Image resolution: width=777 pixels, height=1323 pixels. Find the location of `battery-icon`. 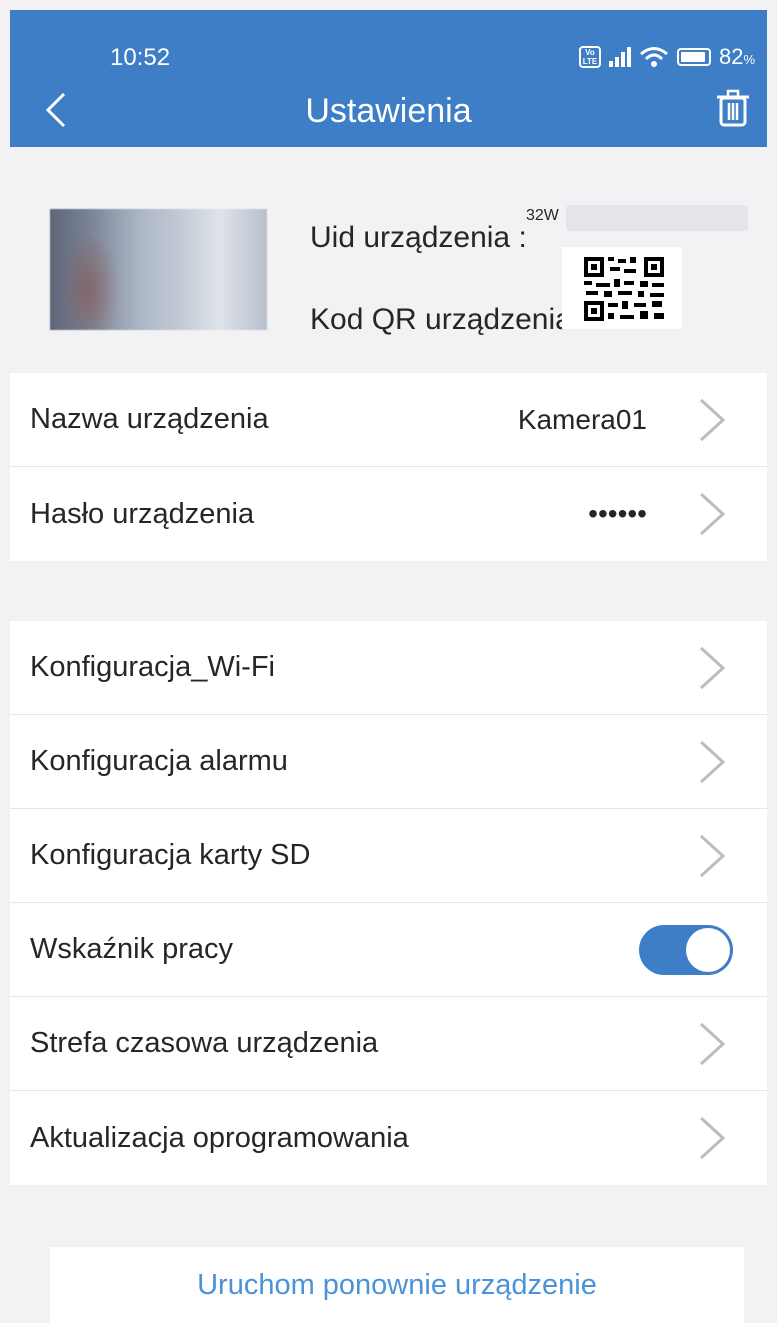

battery-icon is located at coordinates (693, 57).